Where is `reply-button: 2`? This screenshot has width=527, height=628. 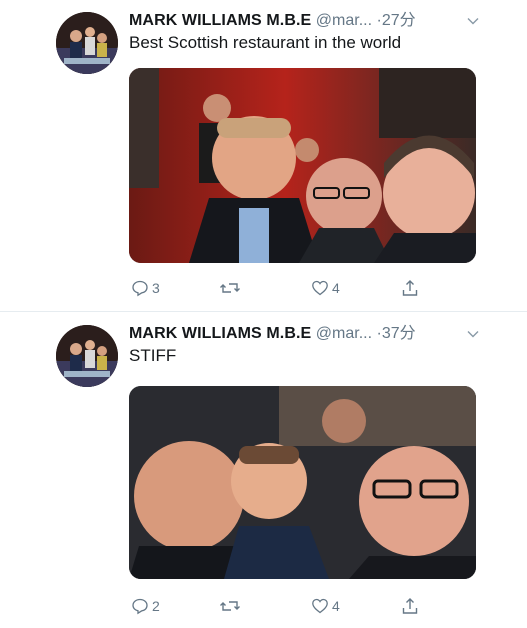
reply-button: 2 is located at coordinates (145, 606).